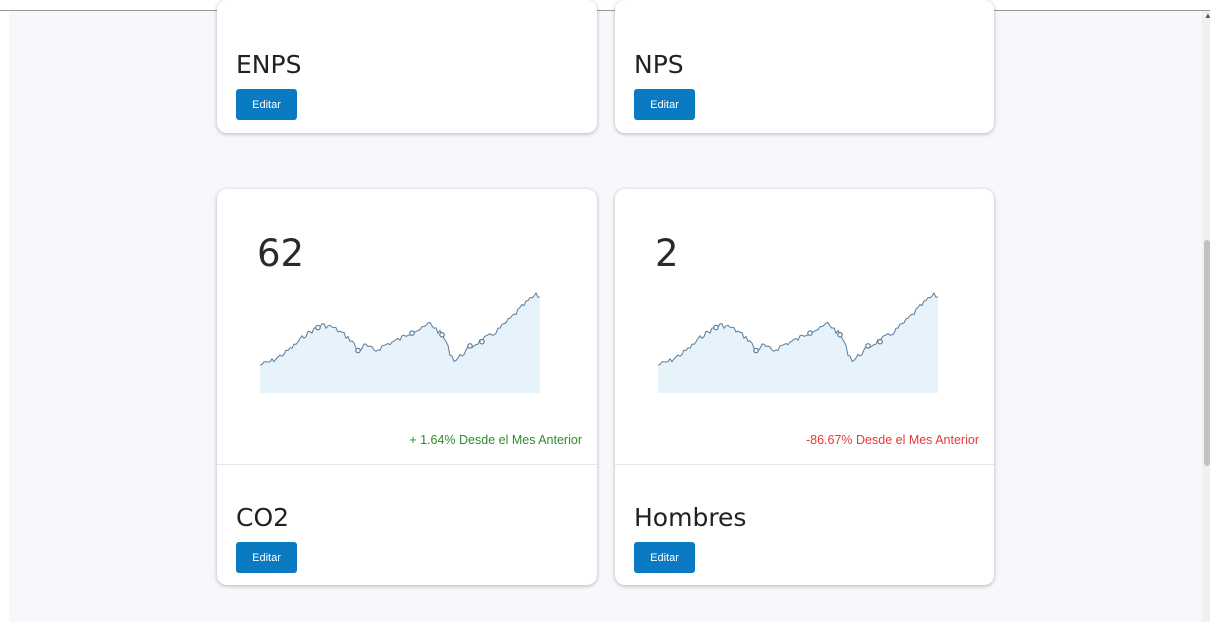  Describe the element at coordinates (281, 253) in the screenshot. I see `metric-value-co2: 62` at that location.